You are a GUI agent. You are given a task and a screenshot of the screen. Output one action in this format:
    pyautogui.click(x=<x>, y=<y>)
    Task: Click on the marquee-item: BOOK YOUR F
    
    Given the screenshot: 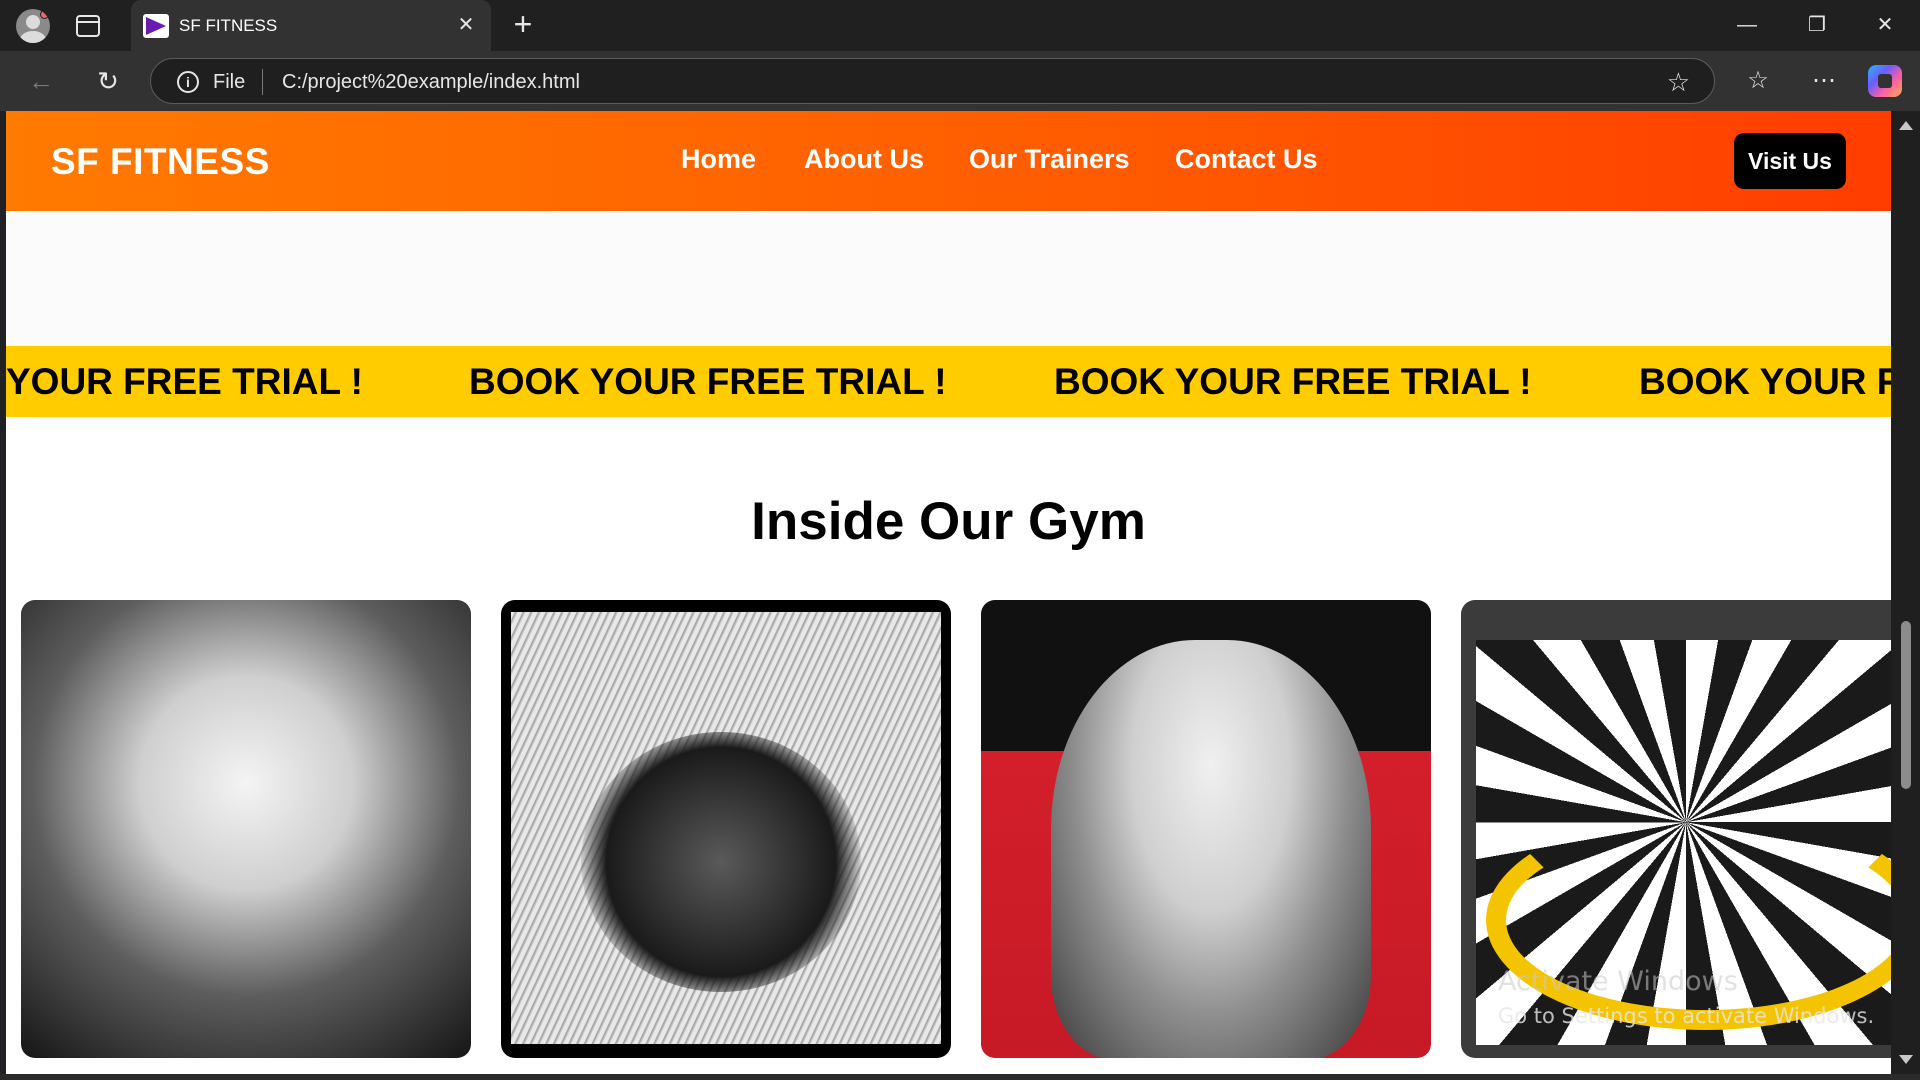 What is the action you would take?
    pyautogui.click(x=1765, y=381)
    